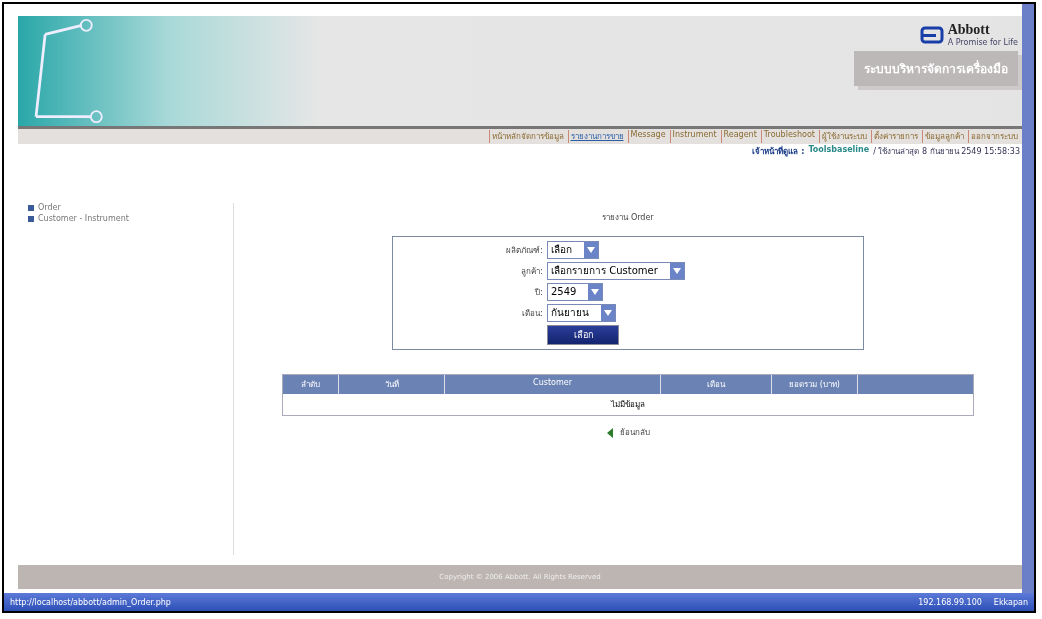  What do you see at coordinates (553, 384) in the screenshot?
I see `column-header: Customer` at bounding box center [553, 384].